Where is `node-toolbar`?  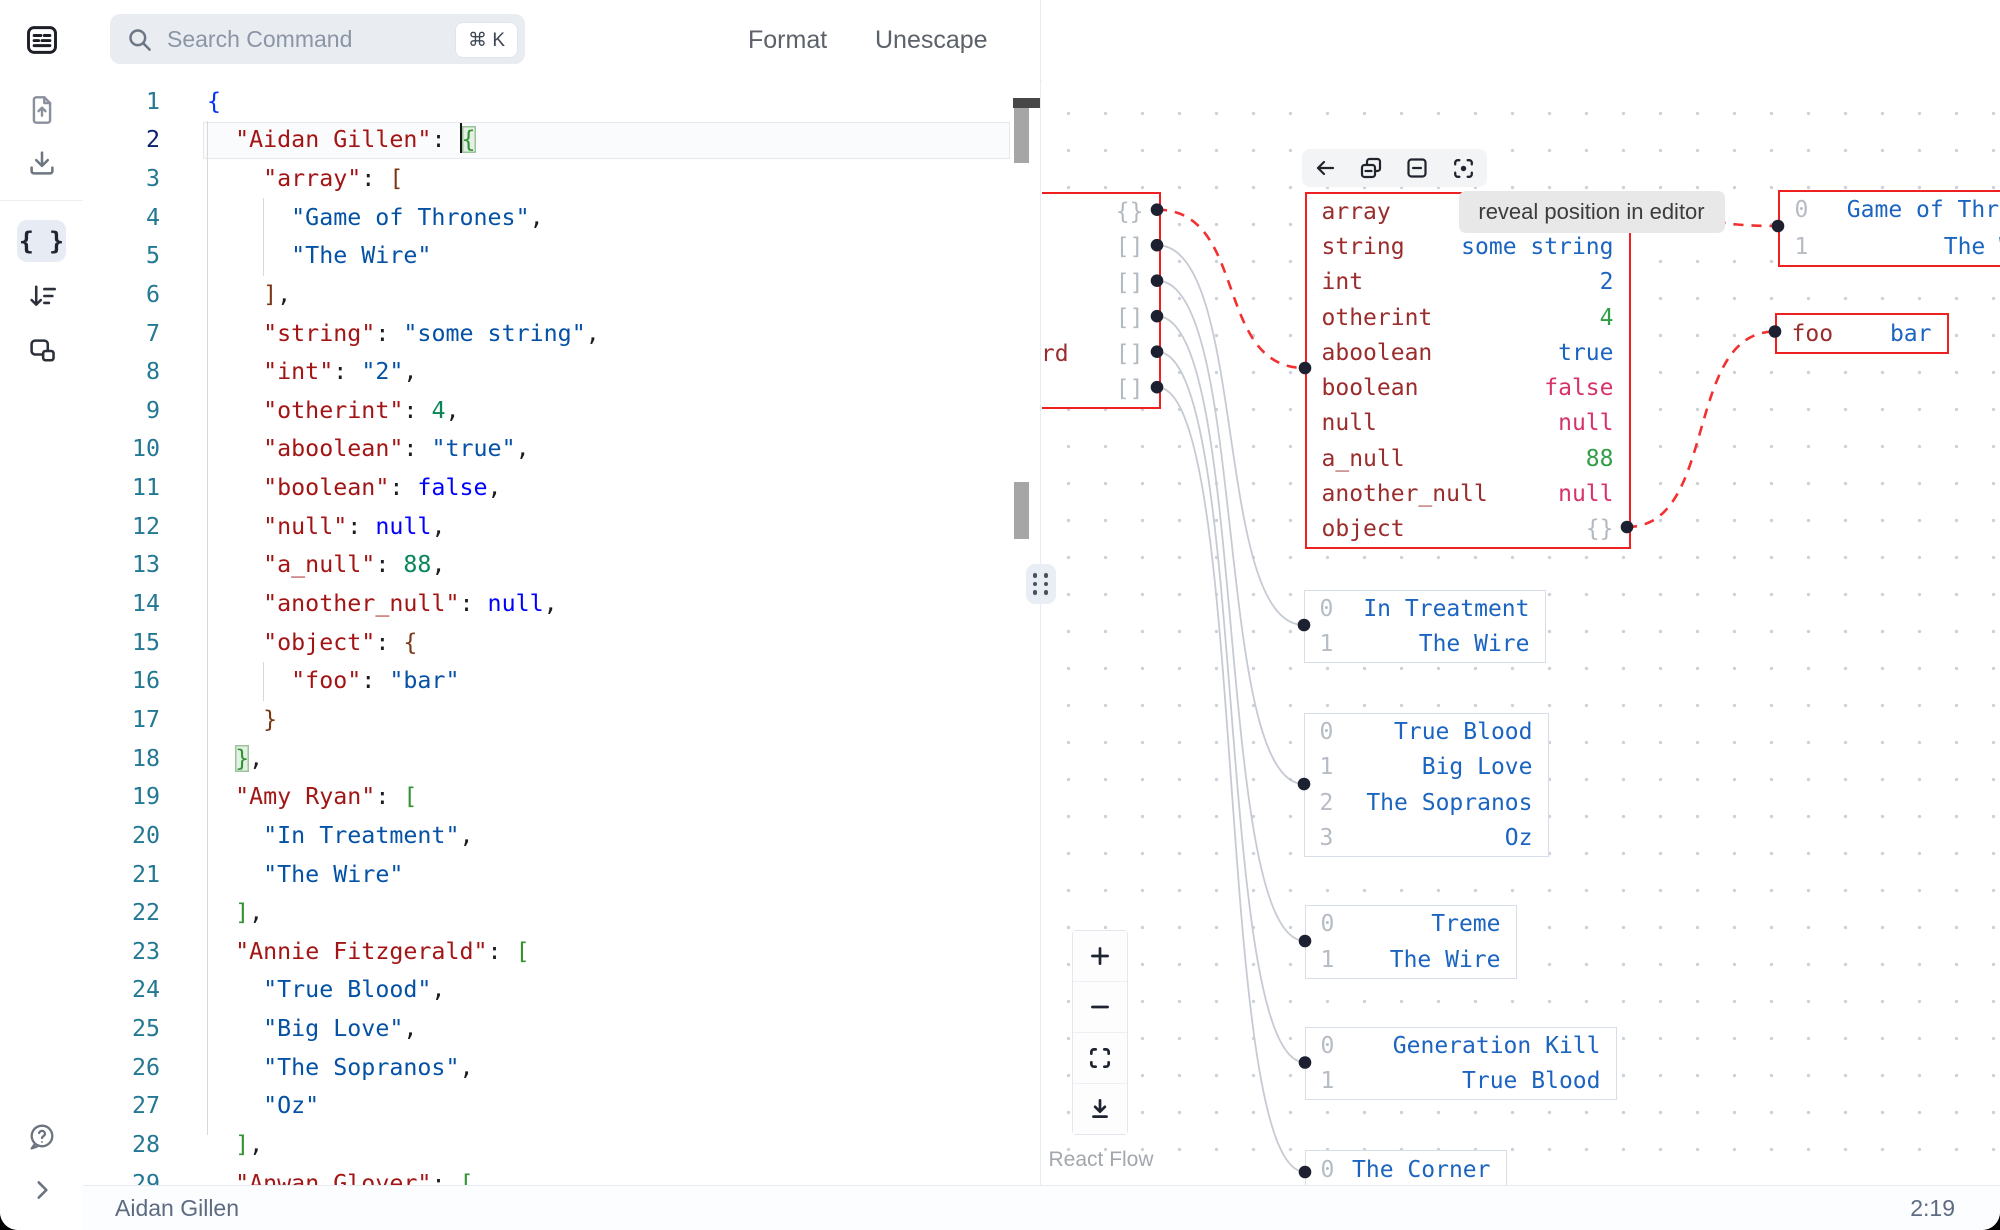
node-toolbar is located at coordinates (1394, 168).